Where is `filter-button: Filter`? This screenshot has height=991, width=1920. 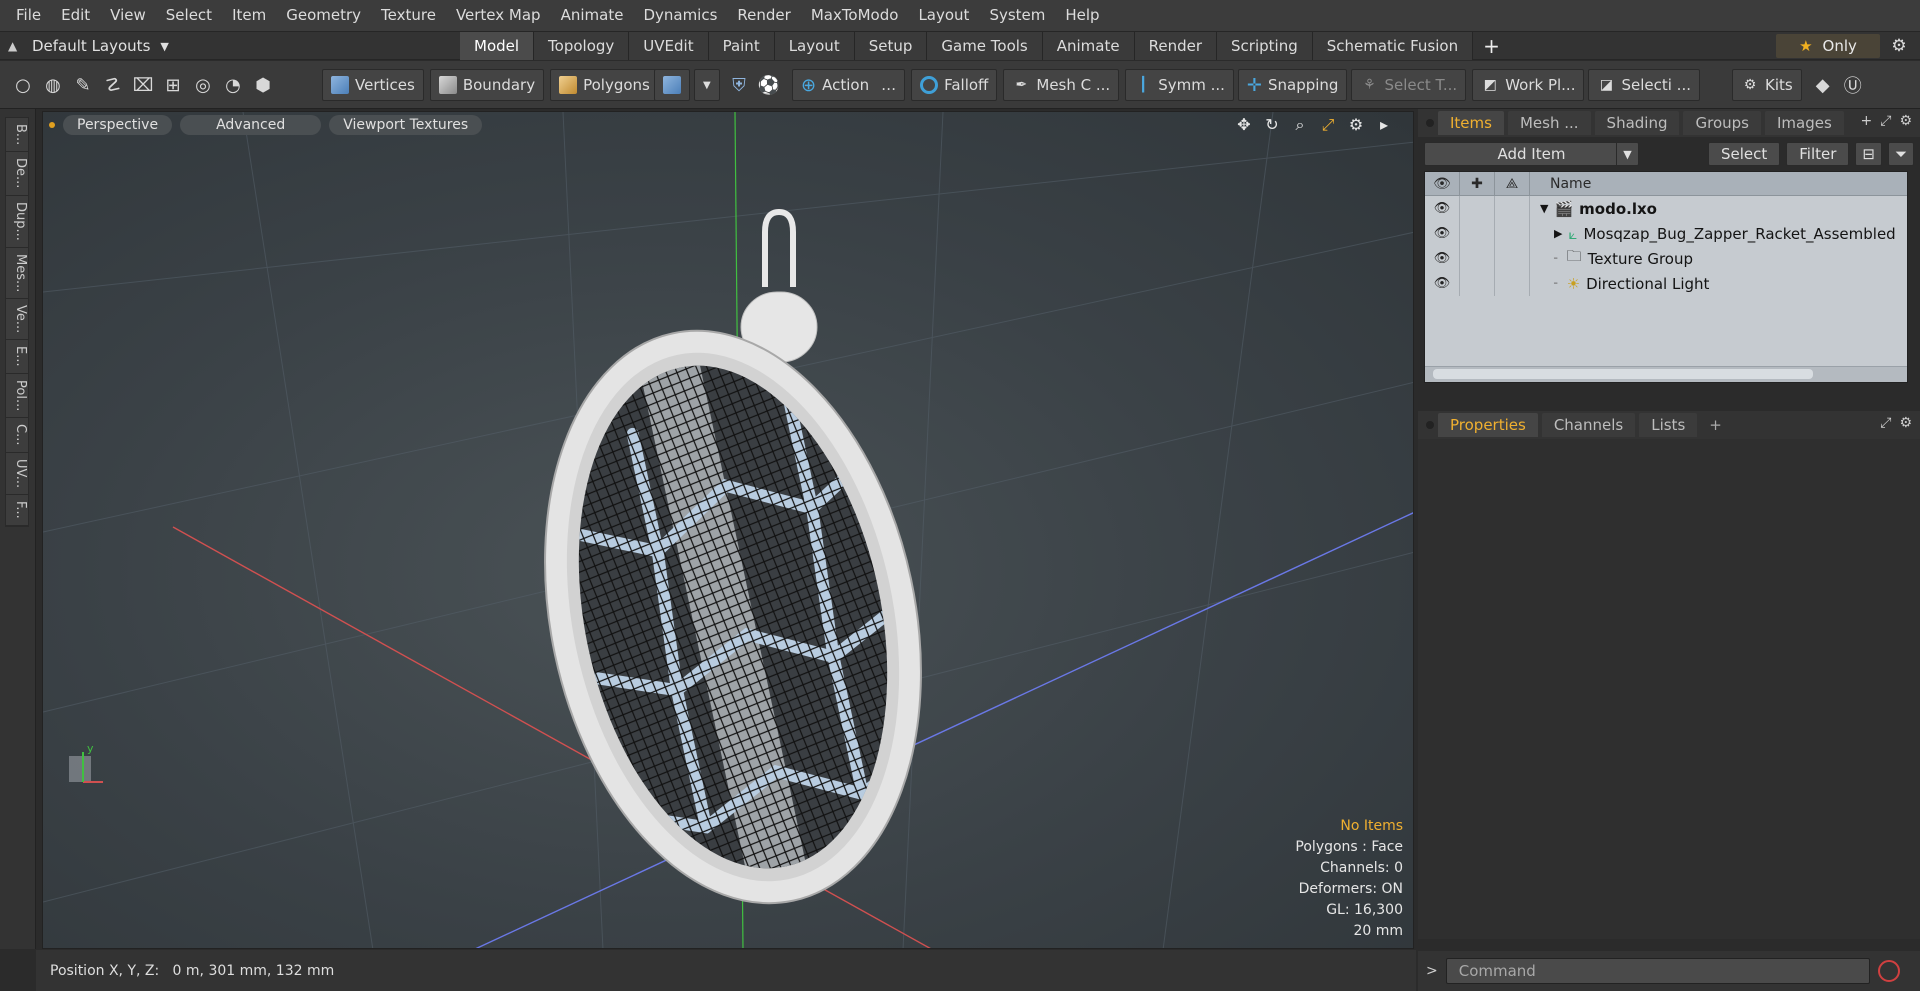
filter-button: Filter is located at coordinates (1818, 154).